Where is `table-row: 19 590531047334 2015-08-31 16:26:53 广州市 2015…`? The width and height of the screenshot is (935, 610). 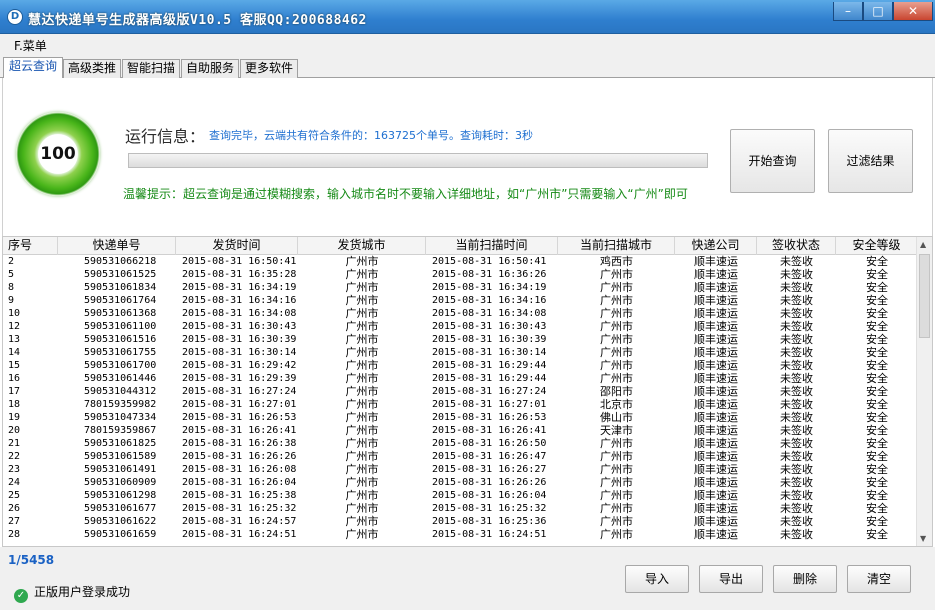 table-row: 19 590531047334 2015-08-31 16:26:53 广州市 2015… is located at coordinates (460, 417).